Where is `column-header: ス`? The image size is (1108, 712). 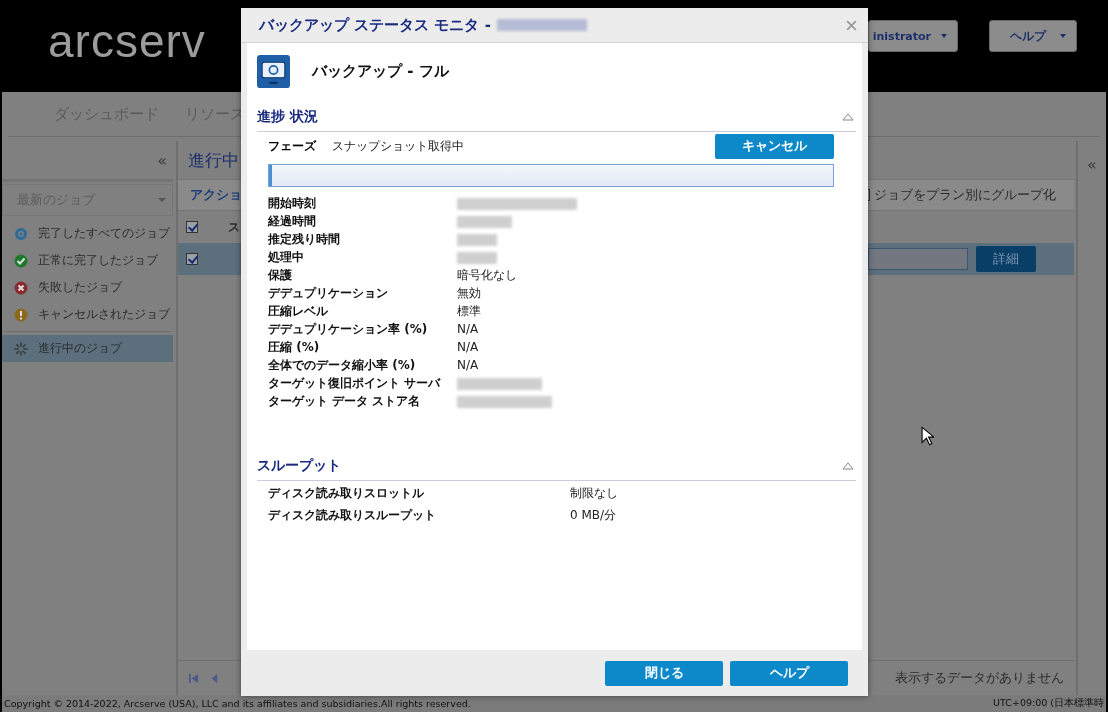 column-header: ス is located at coordinates (234, 227).